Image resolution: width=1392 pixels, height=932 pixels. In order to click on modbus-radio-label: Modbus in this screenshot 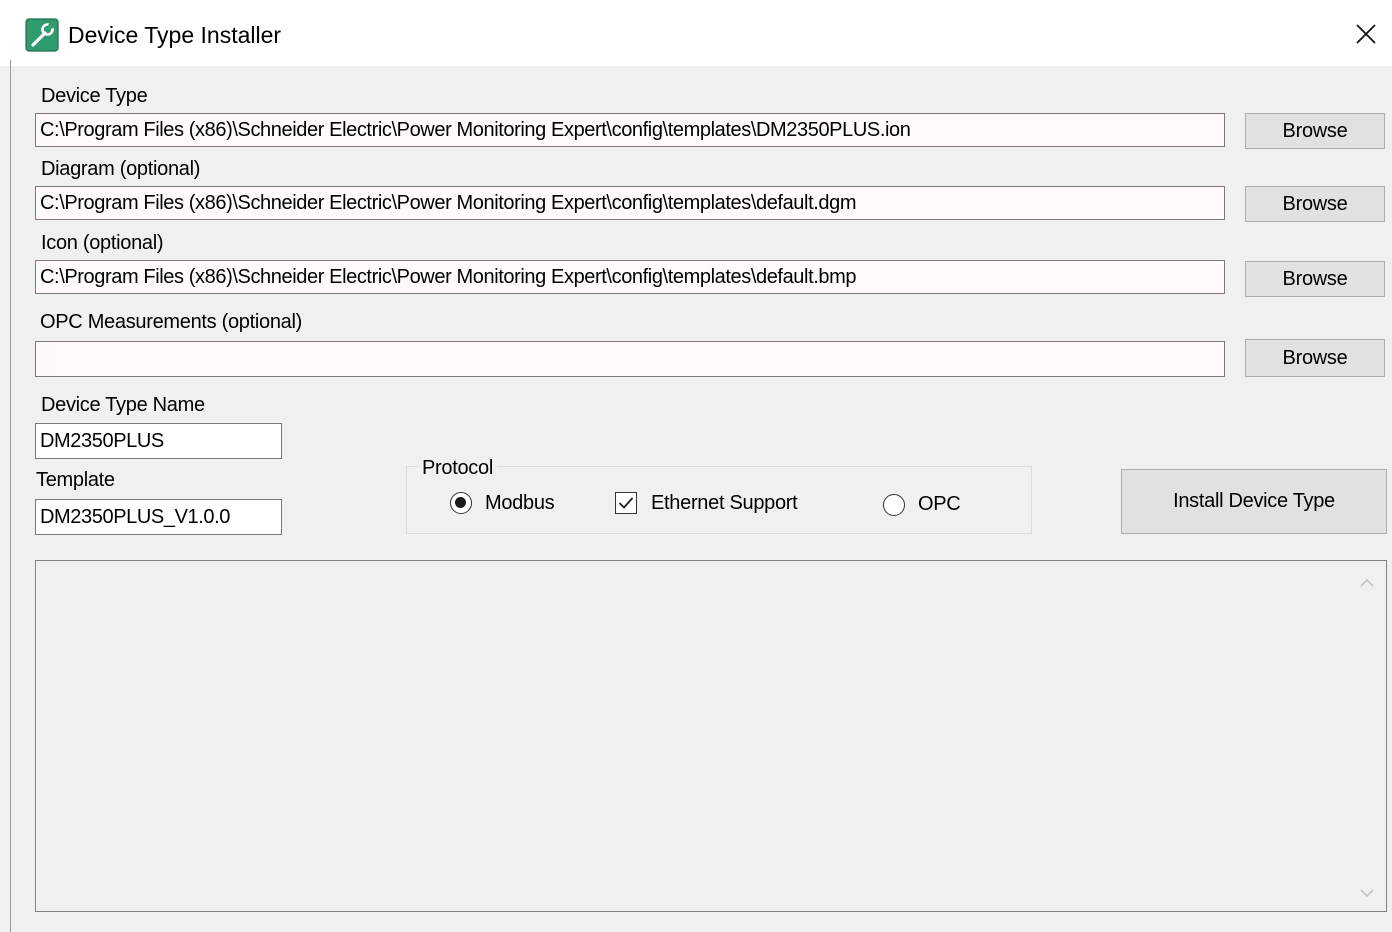, I will do `click(520, 503)`.